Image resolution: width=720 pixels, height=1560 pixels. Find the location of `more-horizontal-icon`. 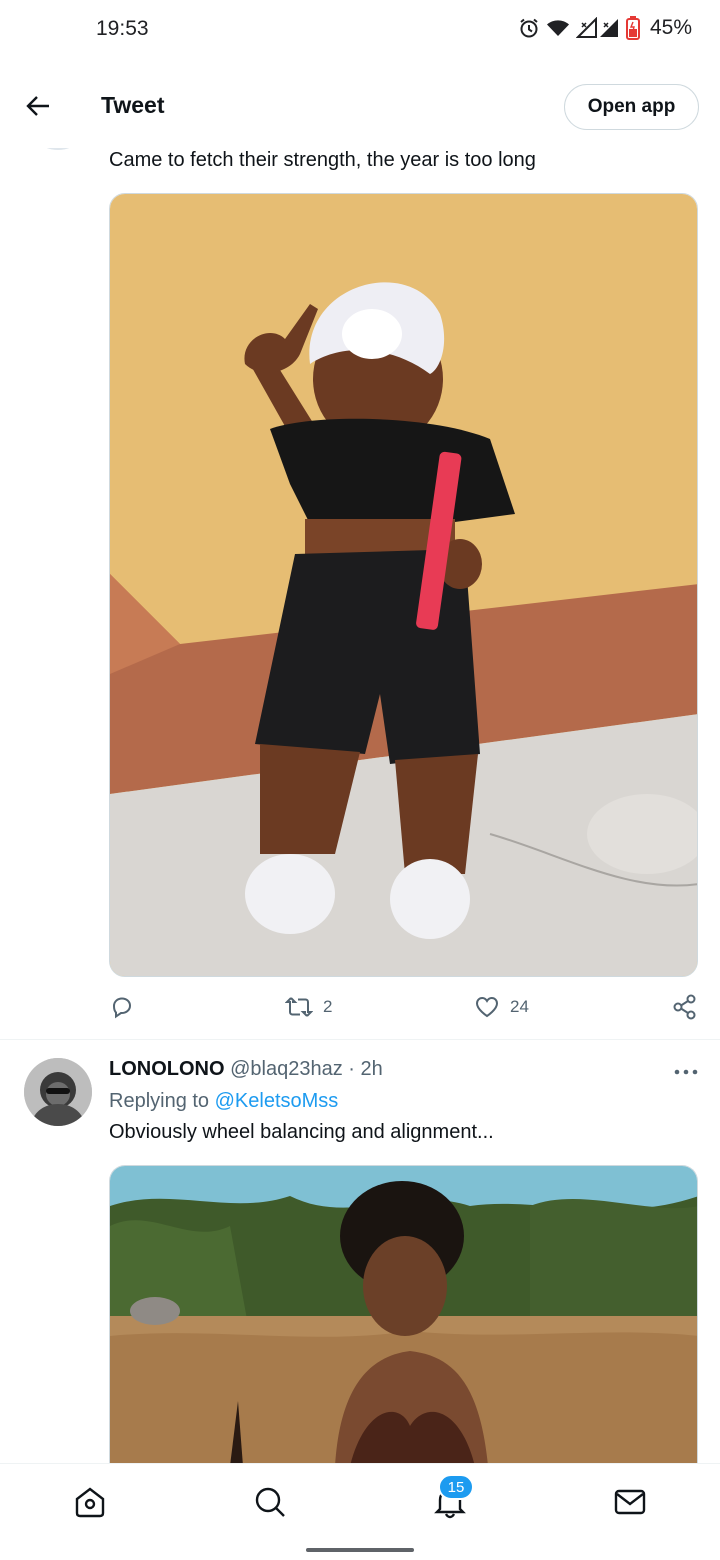

more-horizontal-icon is located at coordinates (686, 1072).